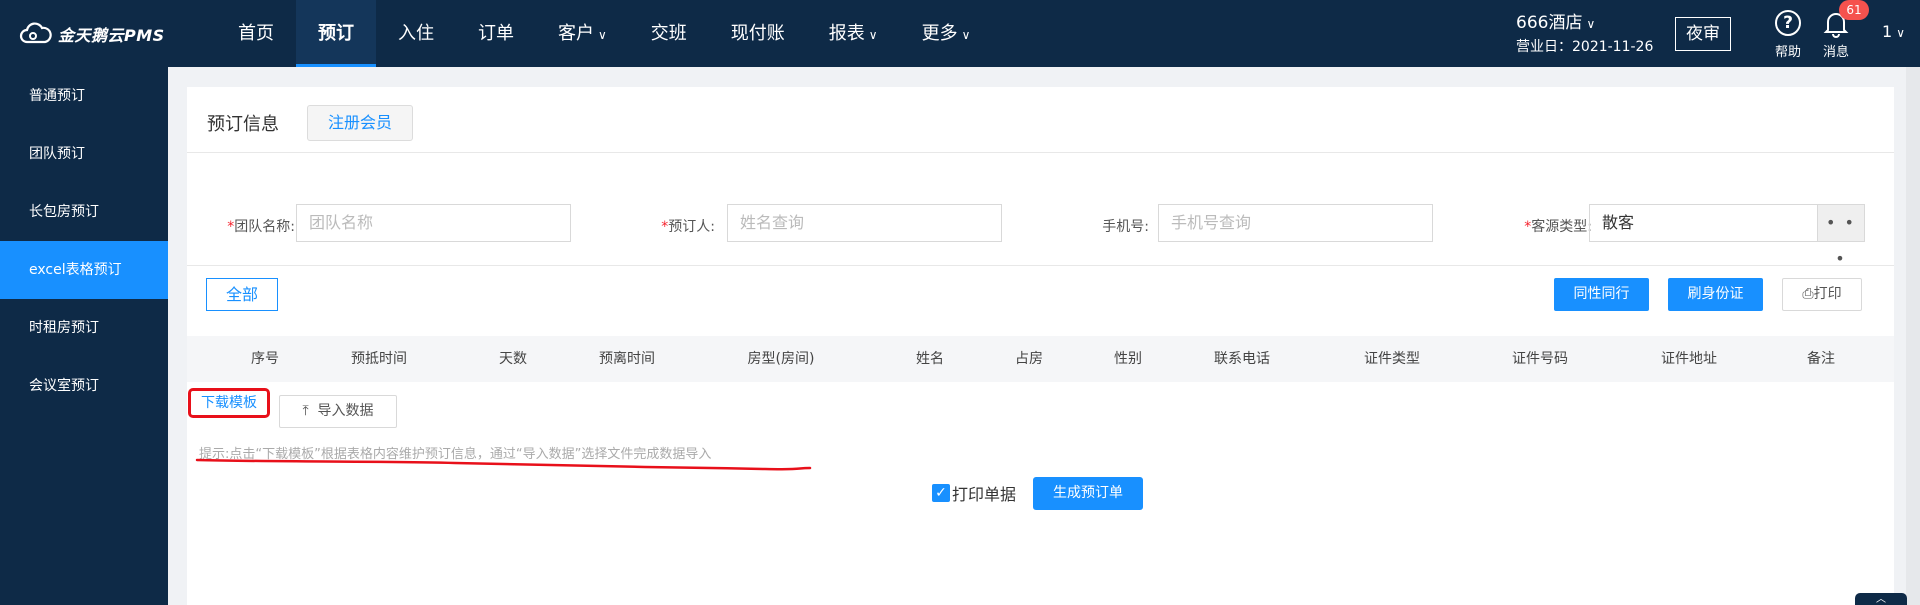  Describe the element at coordinates (1242, 359) in the screenshot. I see `column-header: 联系电话` at that location.